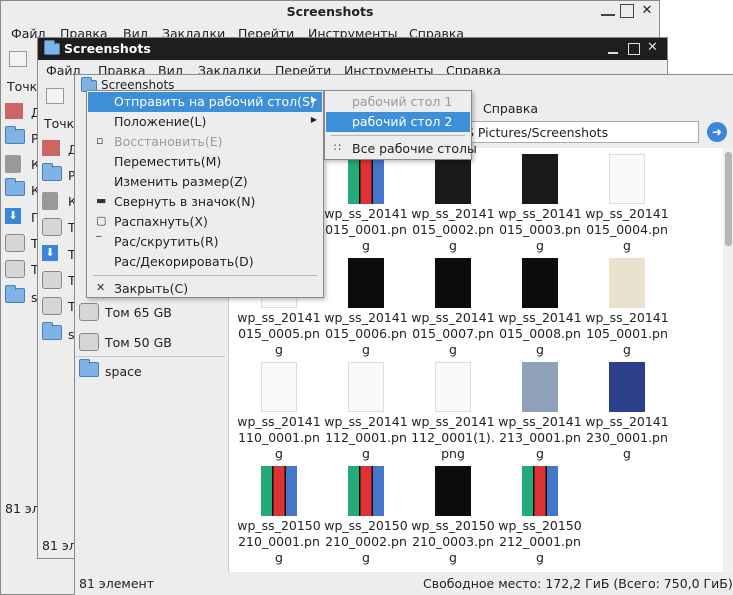 This screenshot has width=733, height=595. Describe the element at coordinates (205, 289) in the screenshot. I see `menu-item-close: ✕ Закрыть(C)` at that location.